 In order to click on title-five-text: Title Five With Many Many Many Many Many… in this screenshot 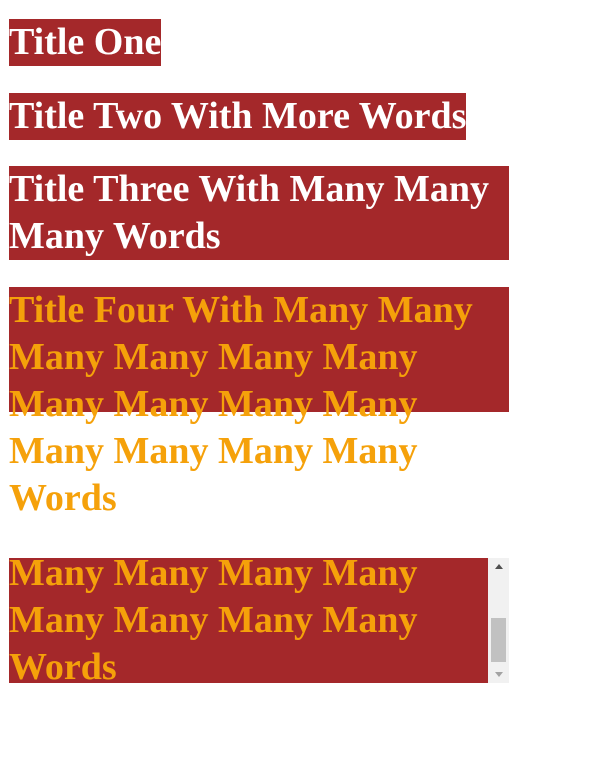, I will do `click(213, 620)`.